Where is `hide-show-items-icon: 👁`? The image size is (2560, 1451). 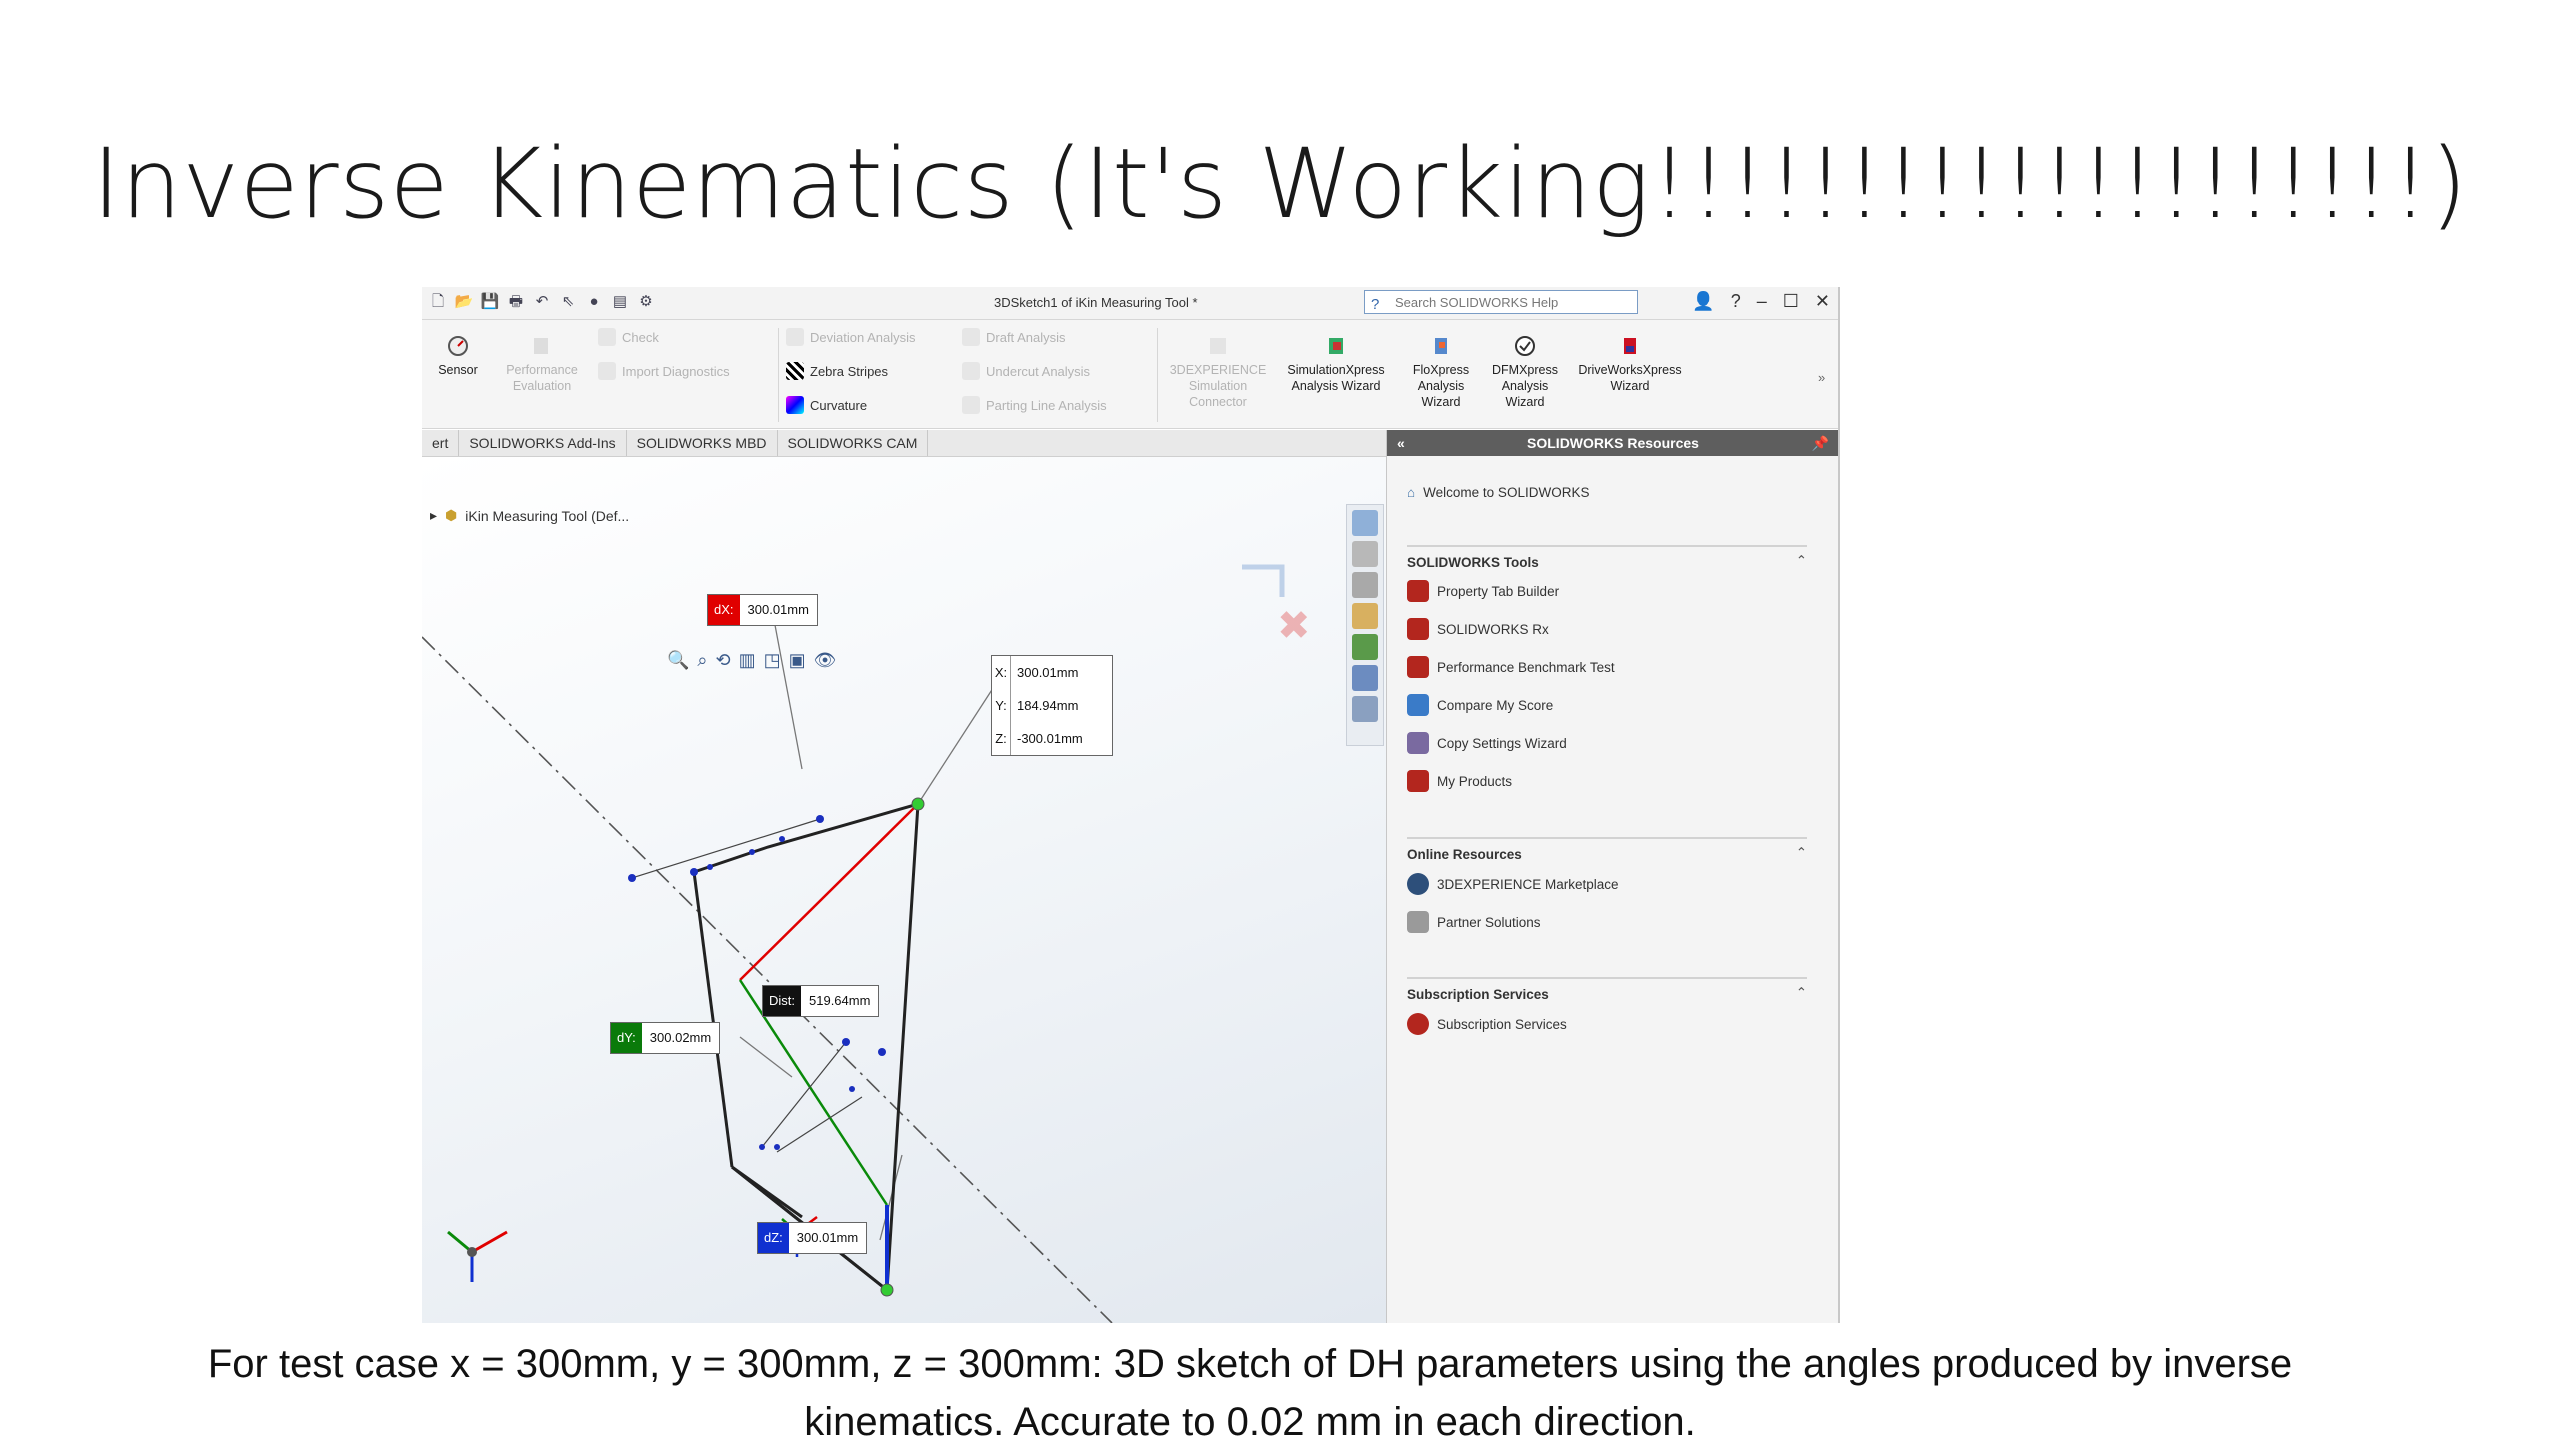
hide-show-items-icon: 👁 is located at coordinates (825, 660).